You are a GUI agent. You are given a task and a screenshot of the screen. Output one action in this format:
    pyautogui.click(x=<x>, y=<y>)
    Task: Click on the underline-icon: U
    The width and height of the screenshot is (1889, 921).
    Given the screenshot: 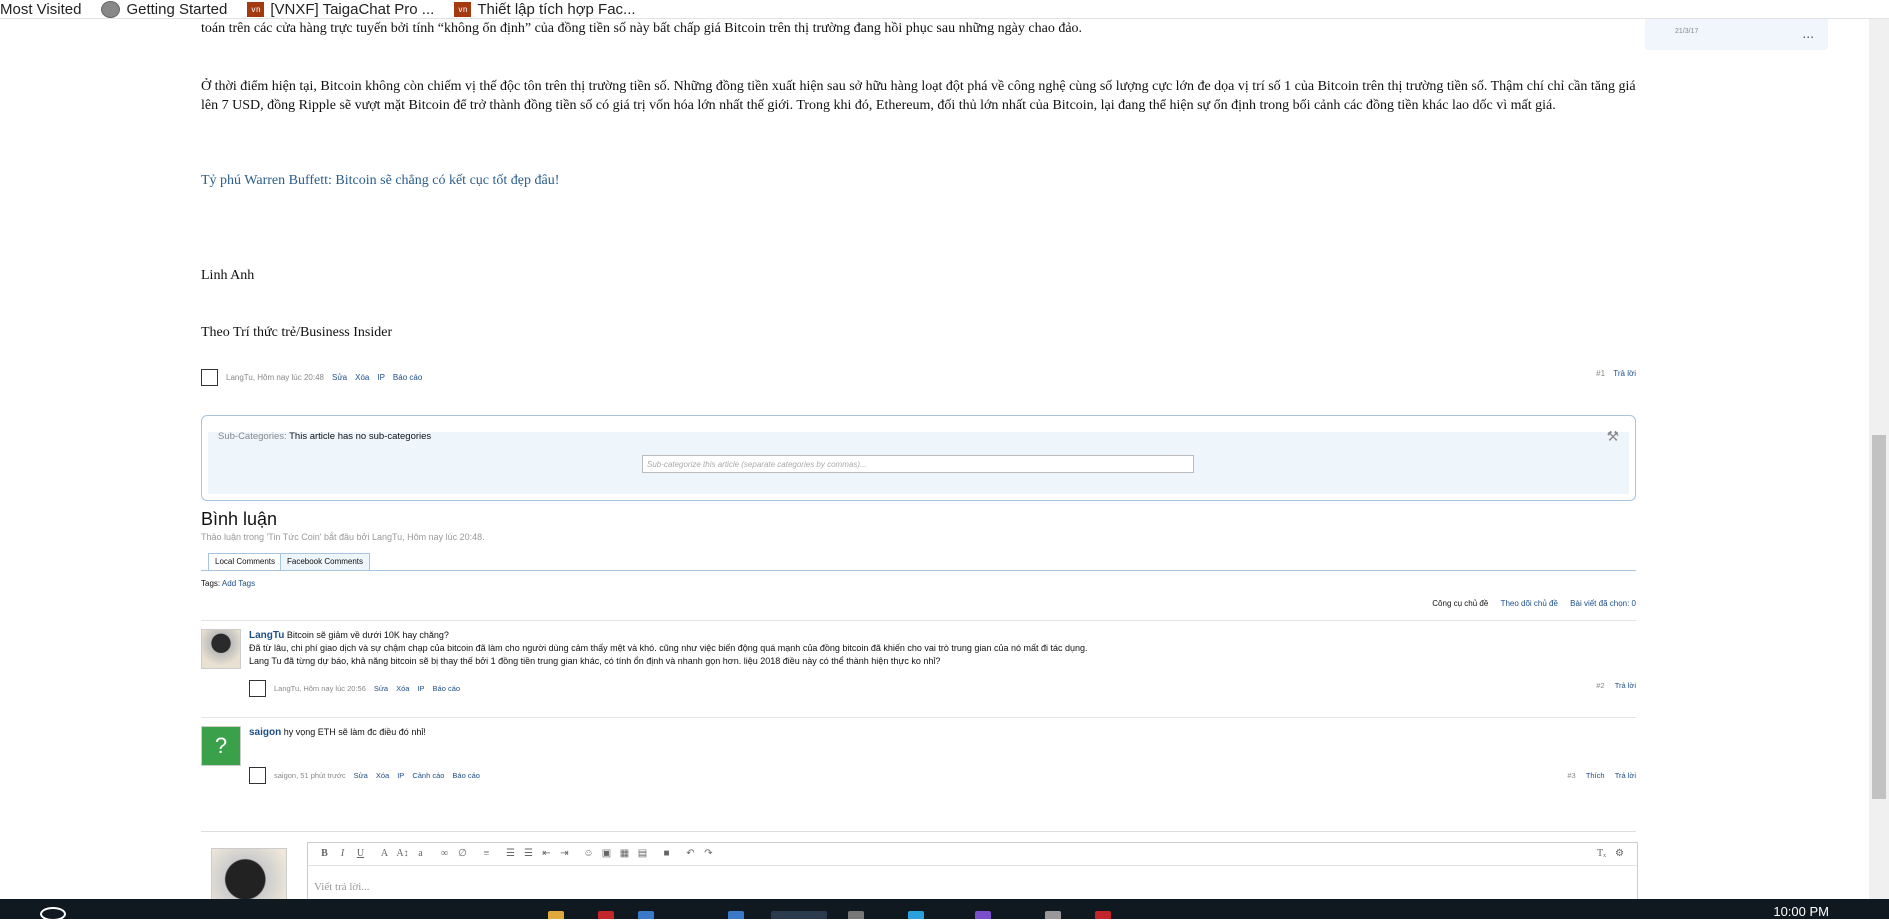 What is the action you would take?
    pyautogui.click(x=360, y=854)
    